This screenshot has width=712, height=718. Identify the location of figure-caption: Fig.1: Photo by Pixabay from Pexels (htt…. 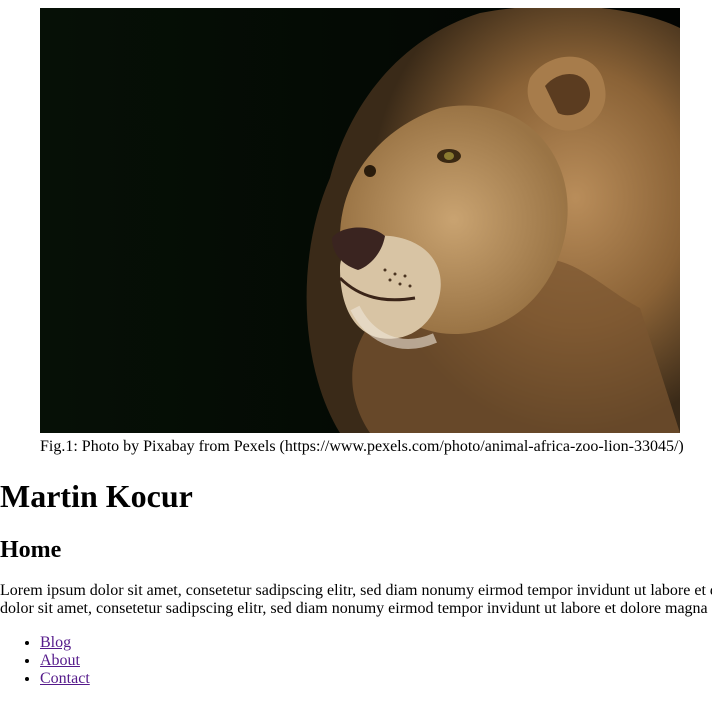
(362, 446).